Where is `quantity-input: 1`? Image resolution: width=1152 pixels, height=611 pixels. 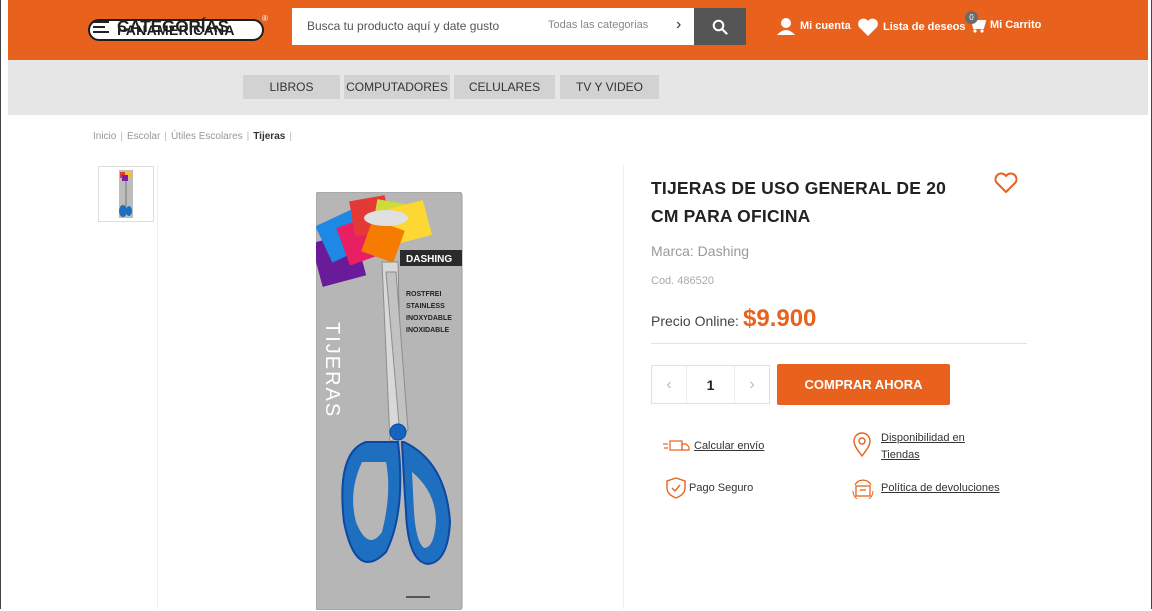
quantity-input: 1 is located at coordinates (710, 384).